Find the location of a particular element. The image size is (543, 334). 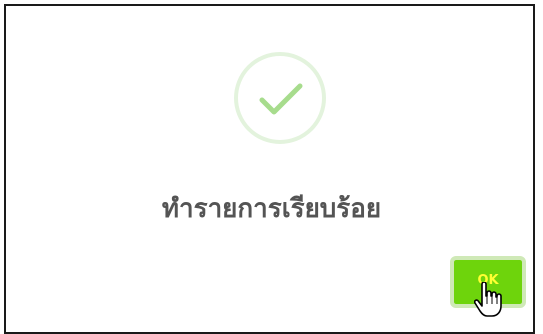

checkmark-success-icon is located at coordinates (280, 98).